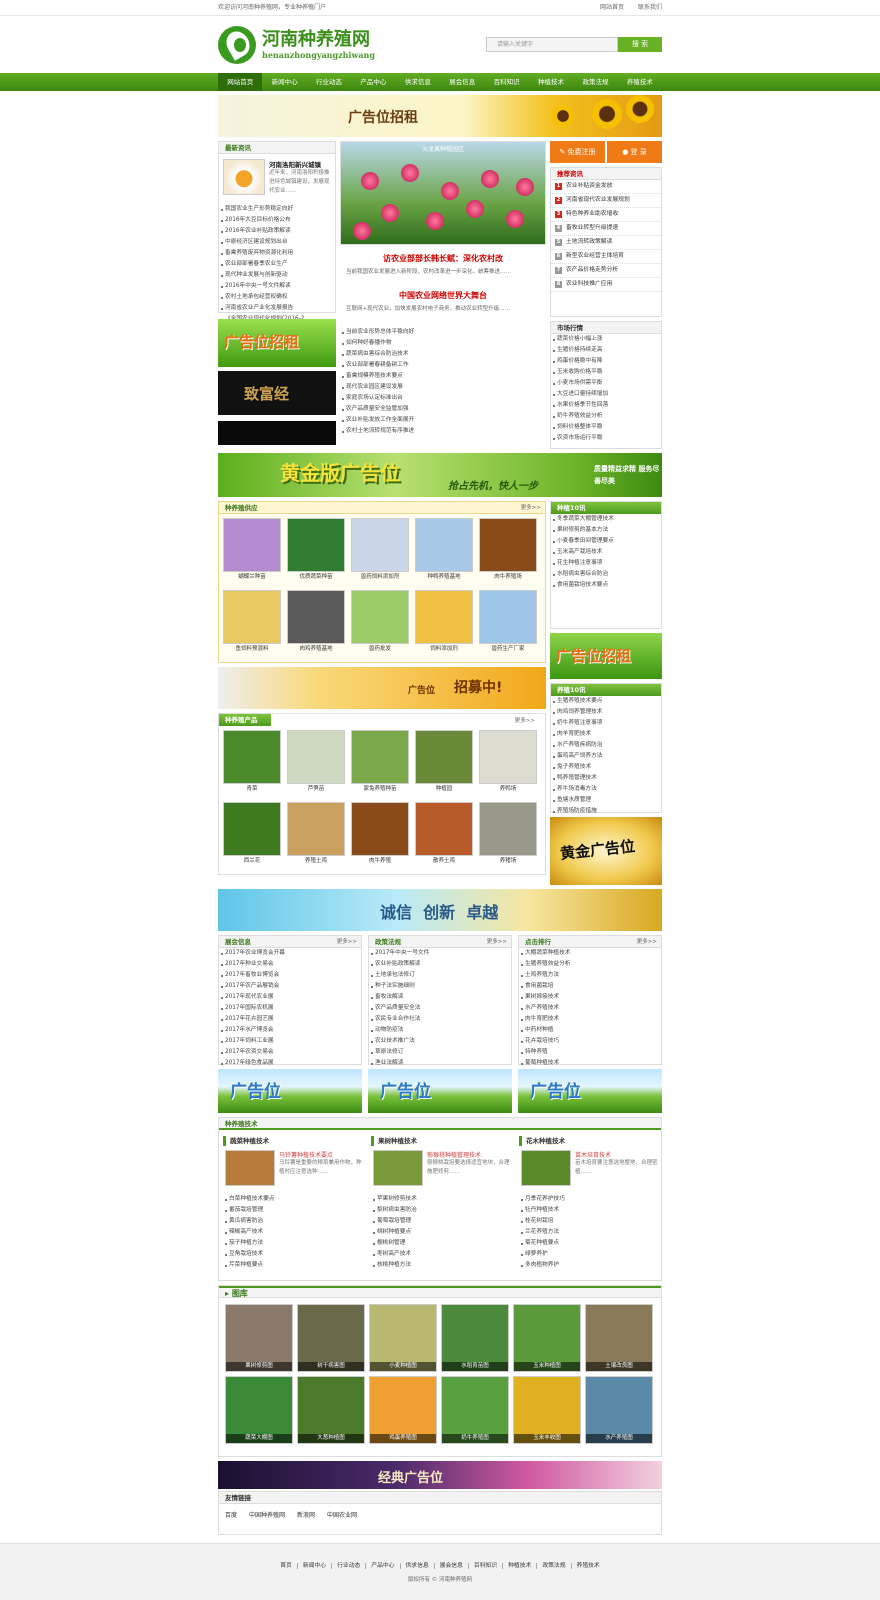  Describe the element at coordinates (277, 343) in the screenshot. I see `side-ad-recruit: 广告位招租` at that location.